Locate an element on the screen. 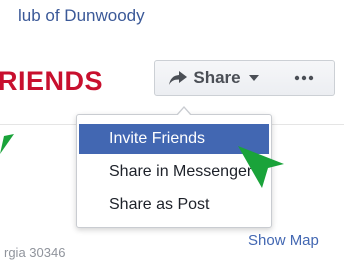 The height and width of the screenshot is (274, 344). menu-item-share-as-post: Share as Post is located at coordinates (174, 205).